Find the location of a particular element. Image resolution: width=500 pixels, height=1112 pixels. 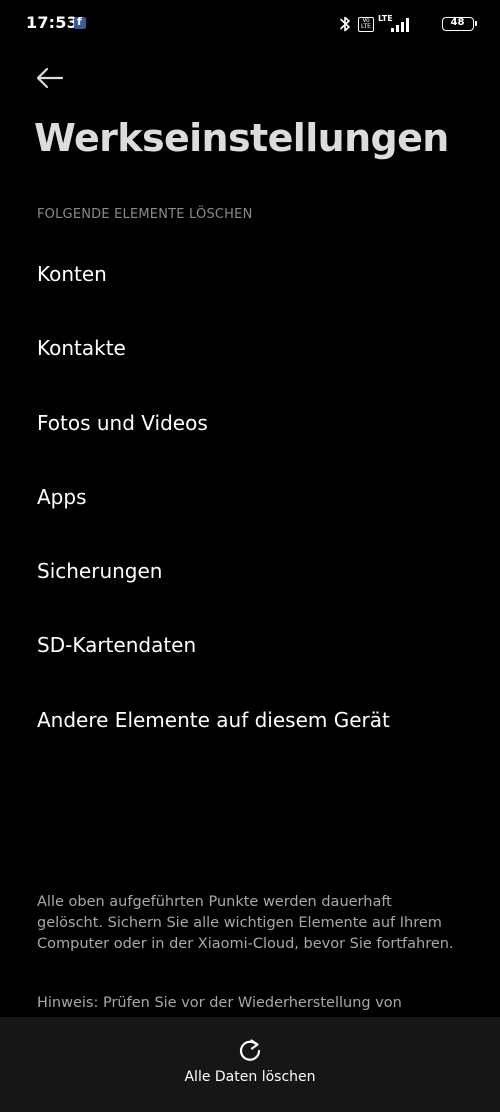

facebook-notification-icon is located at coordinates (80, 22).